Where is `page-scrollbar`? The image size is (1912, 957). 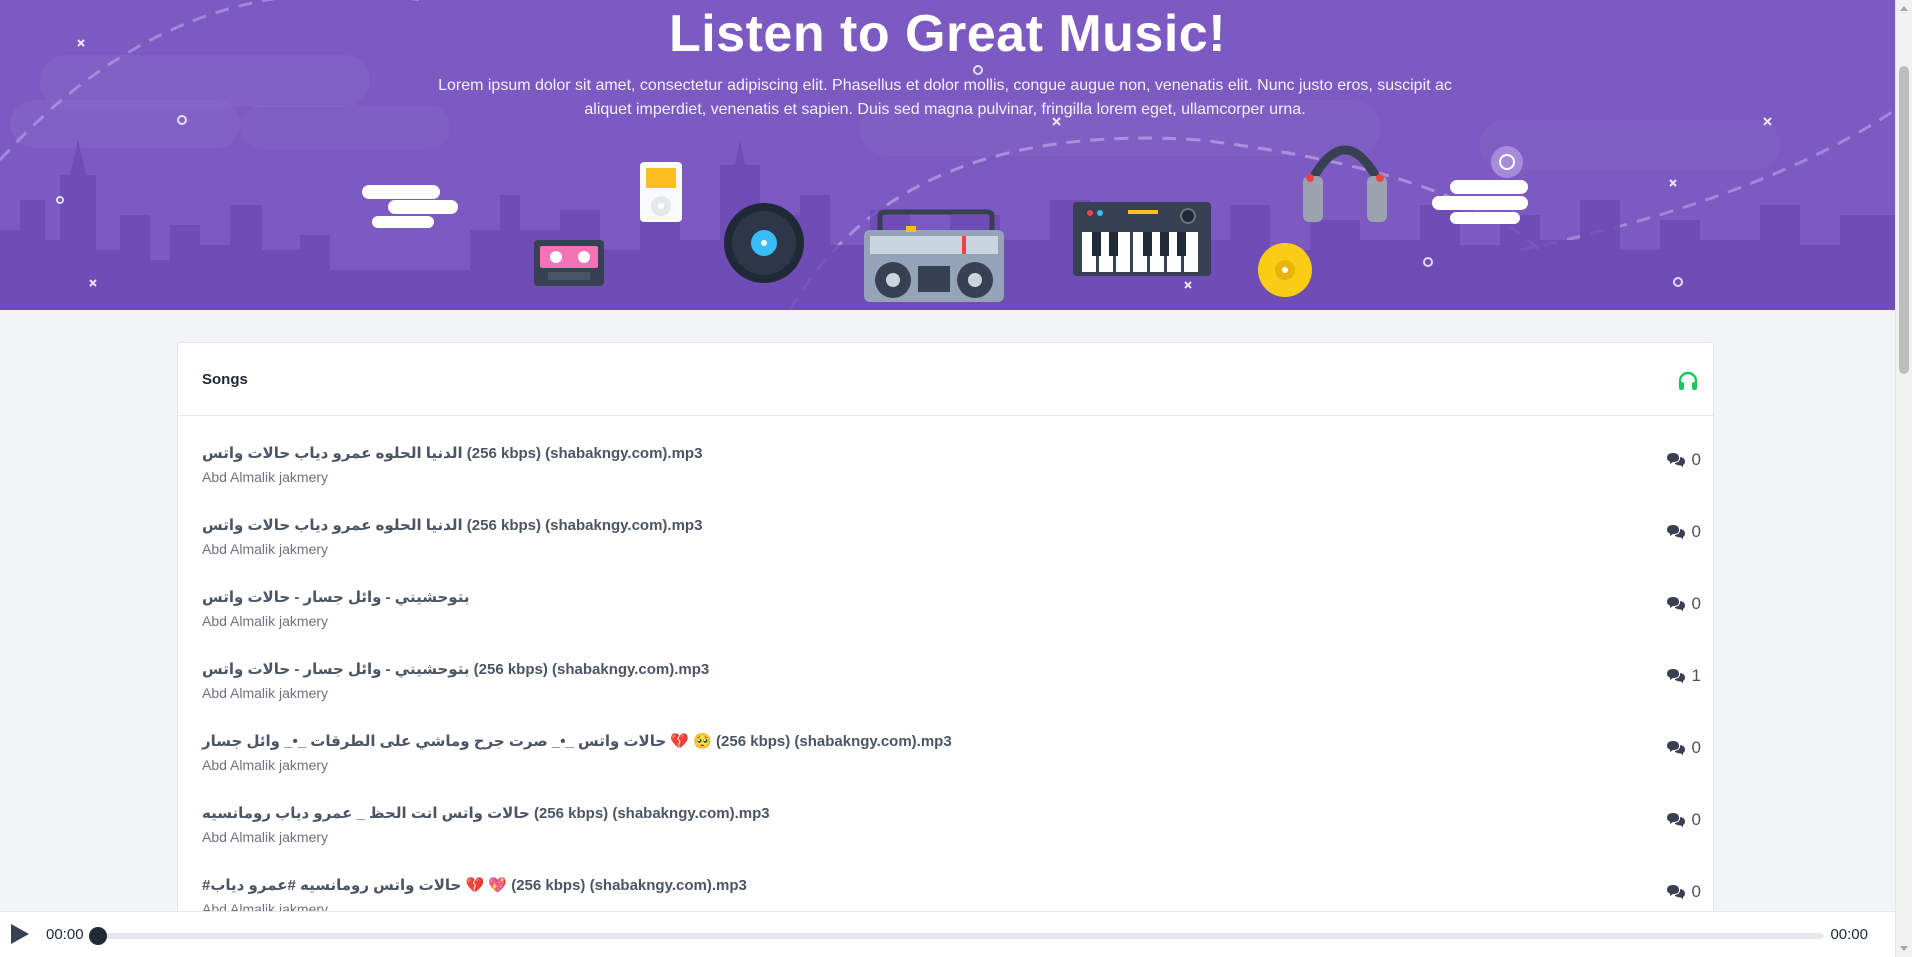 page-scrollbar is located at coordinates (1903, 478).